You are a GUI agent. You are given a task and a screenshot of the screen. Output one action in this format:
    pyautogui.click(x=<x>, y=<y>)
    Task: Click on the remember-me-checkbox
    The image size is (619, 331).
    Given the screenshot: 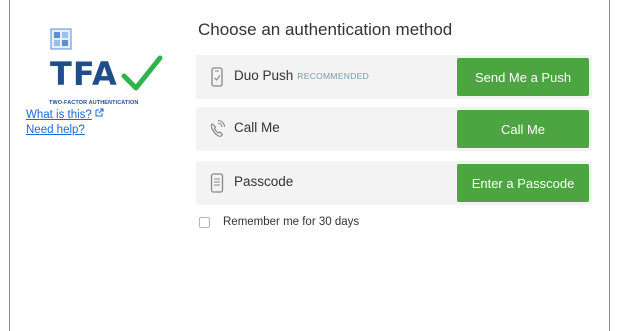 What is the action you would take?
    pyautogui.click(x=204, y=222)
    